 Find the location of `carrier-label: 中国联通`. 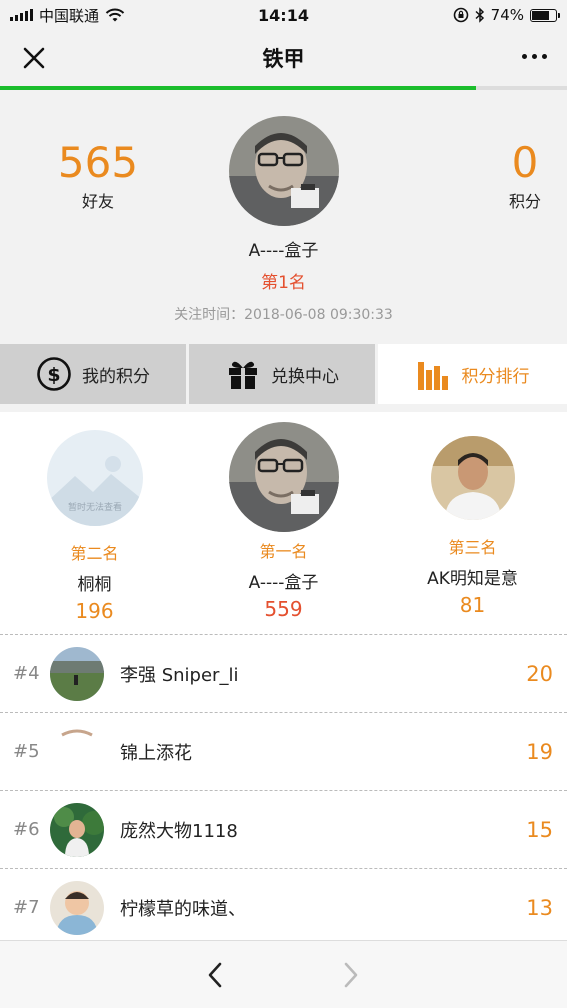

carrier-label: 中国联通 is located at coordinates (69, 15).